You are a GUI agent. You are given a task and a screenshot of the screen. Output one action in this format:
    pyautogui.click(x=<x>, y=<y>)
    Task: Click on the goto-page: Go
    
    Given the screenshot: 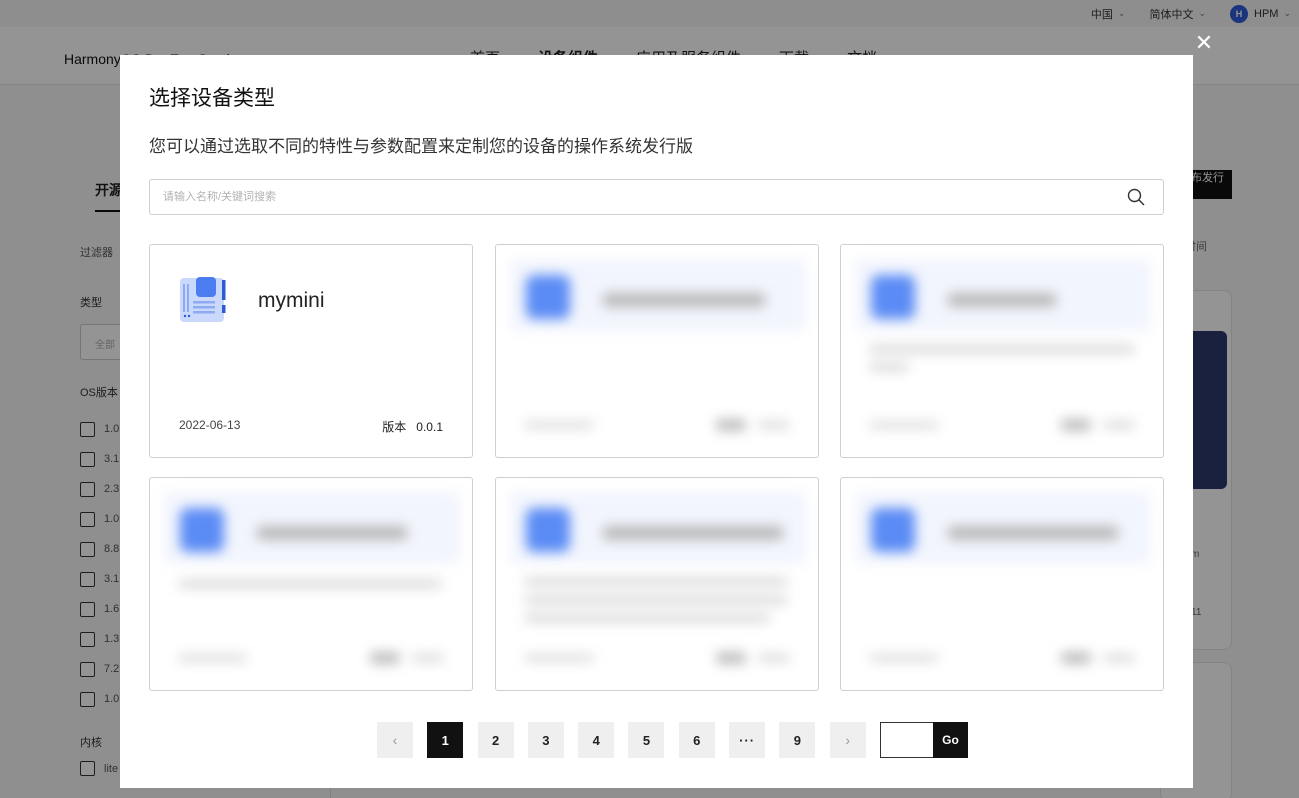 What is the action you would take?
    pyautogui.click(x=923, y=740)
    